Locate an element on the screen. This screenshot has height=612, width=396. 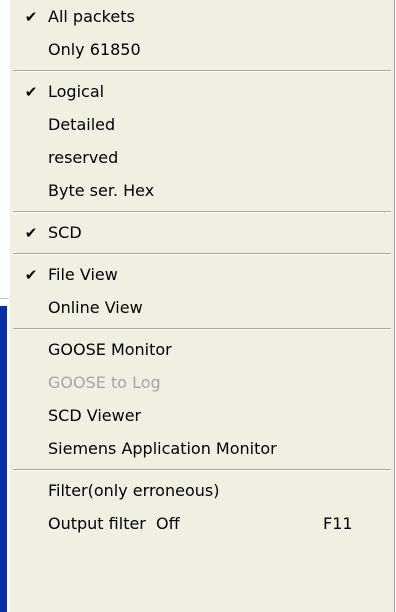
menu-item-label: SCD is located at coordinates (65, 232).